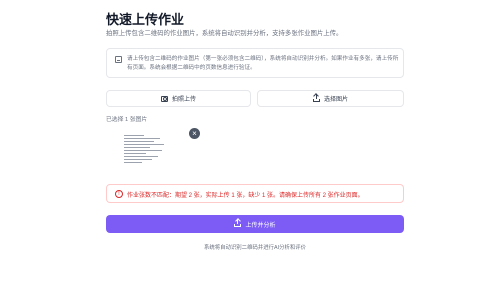  I want to click on remove-image-button: ×, so click(194, 133).